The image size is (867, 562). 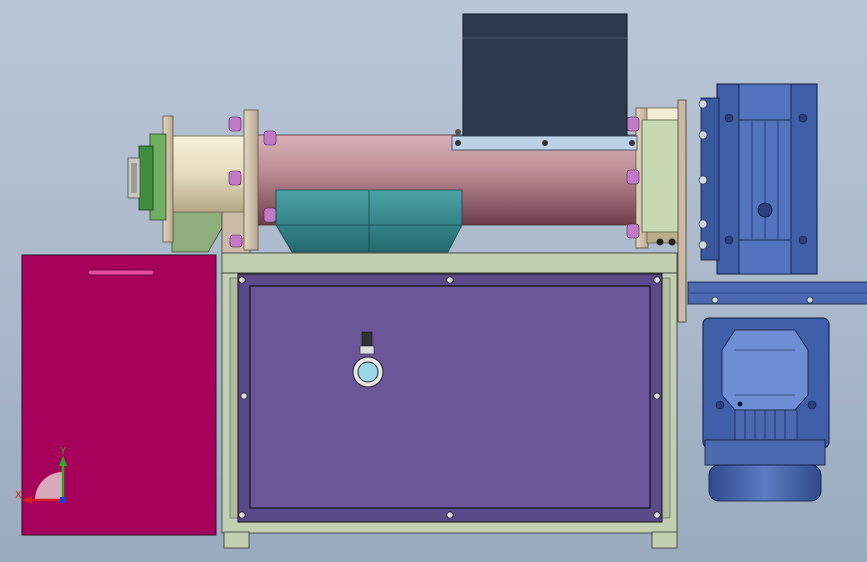 I want to click on electric-motor, so click(x=766, y=409).